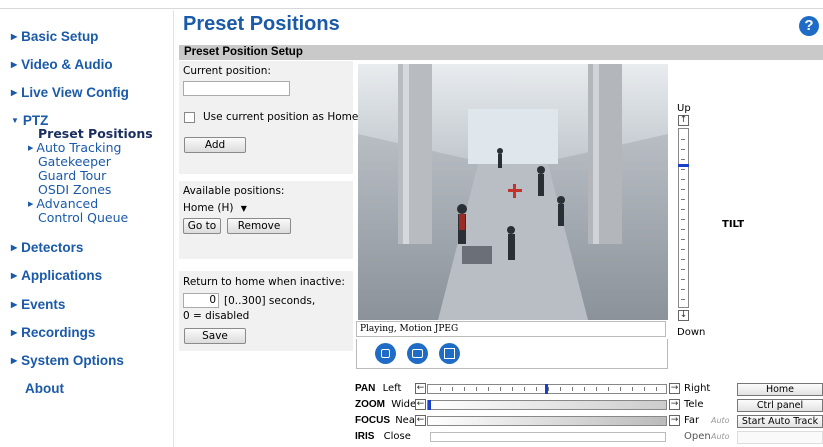  What do you see at coordinates (270, 301) in the screenshot?
I see `return-home-range: [0..300] seconds,` at bounding box center [270, 301].